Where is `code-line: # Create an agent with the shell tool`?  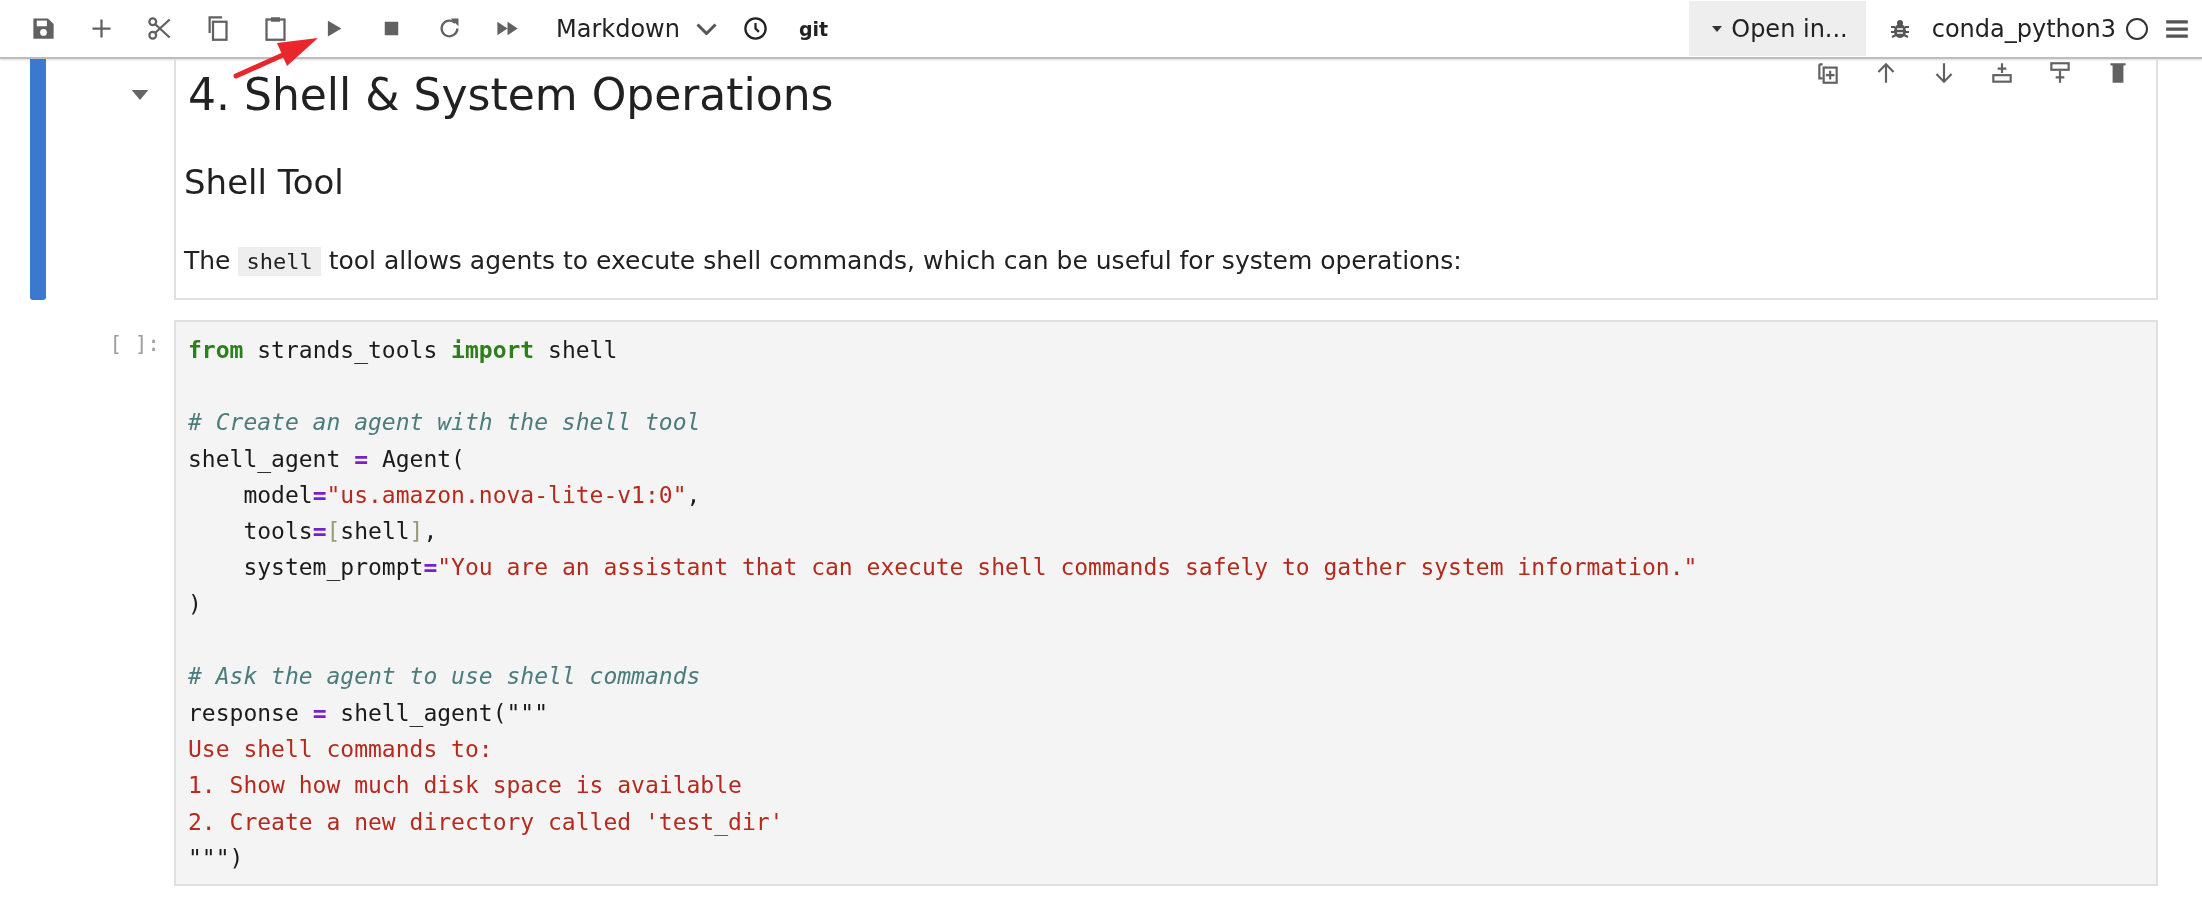 code-line: # Create an agent with the shell tool is located at coordinates (444, 422).